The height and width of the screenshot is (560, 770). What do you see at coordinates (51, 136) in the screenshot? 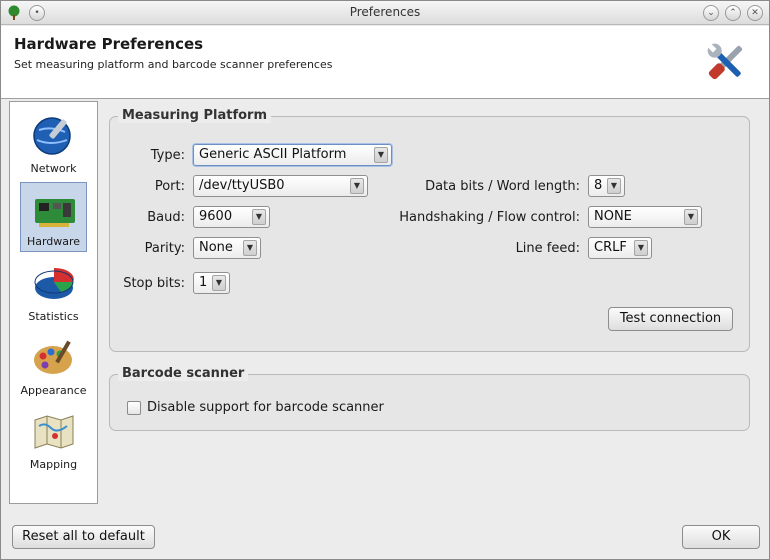
I see `network-globe-icon` at bounding box center [51, 136].